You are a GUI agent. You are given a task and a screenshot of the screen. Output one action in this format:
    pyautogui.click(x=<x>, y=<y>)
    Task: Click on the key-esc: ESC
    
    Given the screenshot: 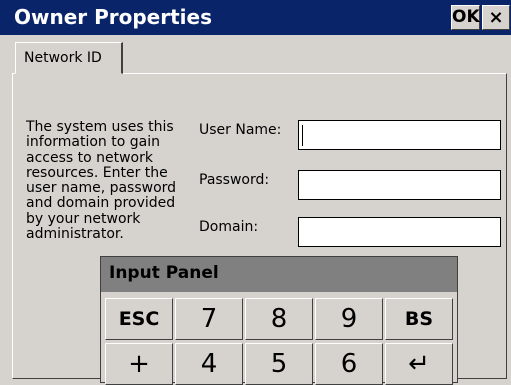 What is the action you would take?
    pyautogui.click(x=139, y=319)
    